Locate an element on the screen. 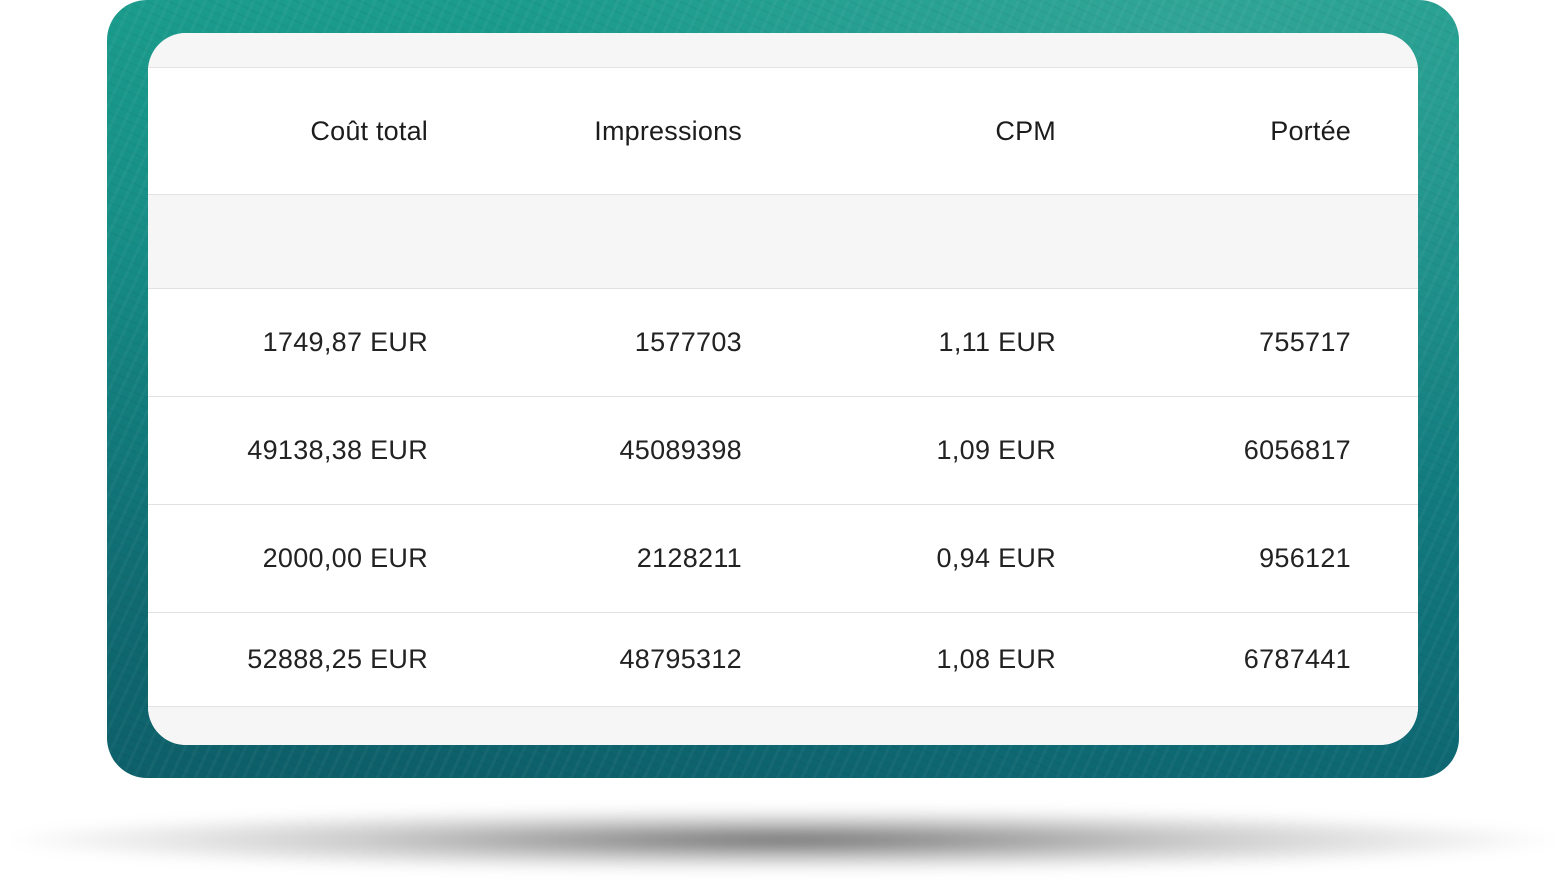  cell-cout-total: 49138,38 EUR is located at coordinates (337, 450).